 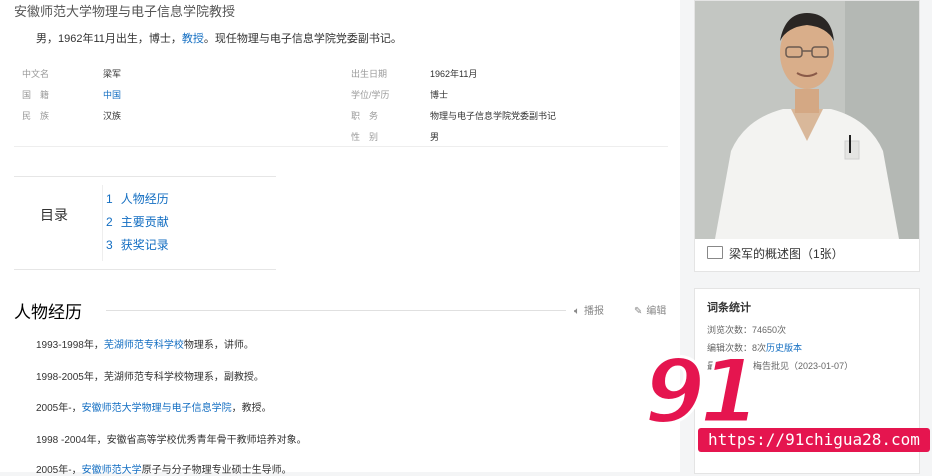 I want to click on page-subtitle: 安徽师范大学物理与电子信息学院教授, so click(x=125, y=11).